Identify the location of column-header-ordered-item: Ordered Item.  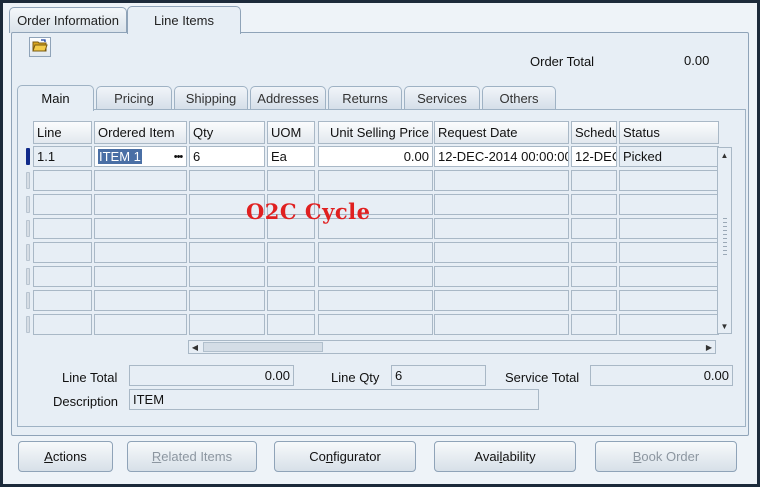
(140, 132).